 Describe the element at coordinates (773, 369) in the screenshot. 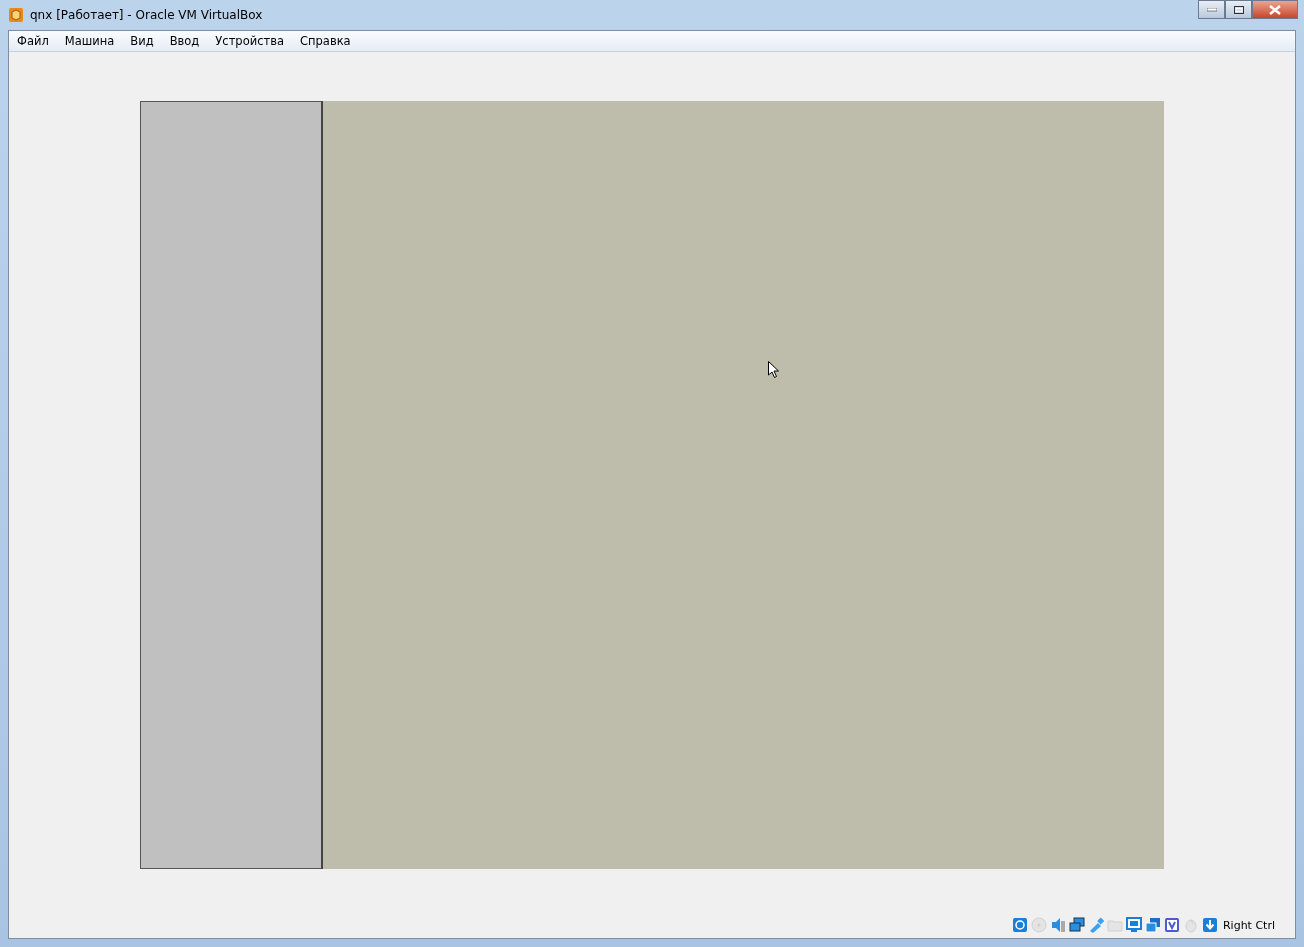

I see `mouse-pointer-icon` at that location.